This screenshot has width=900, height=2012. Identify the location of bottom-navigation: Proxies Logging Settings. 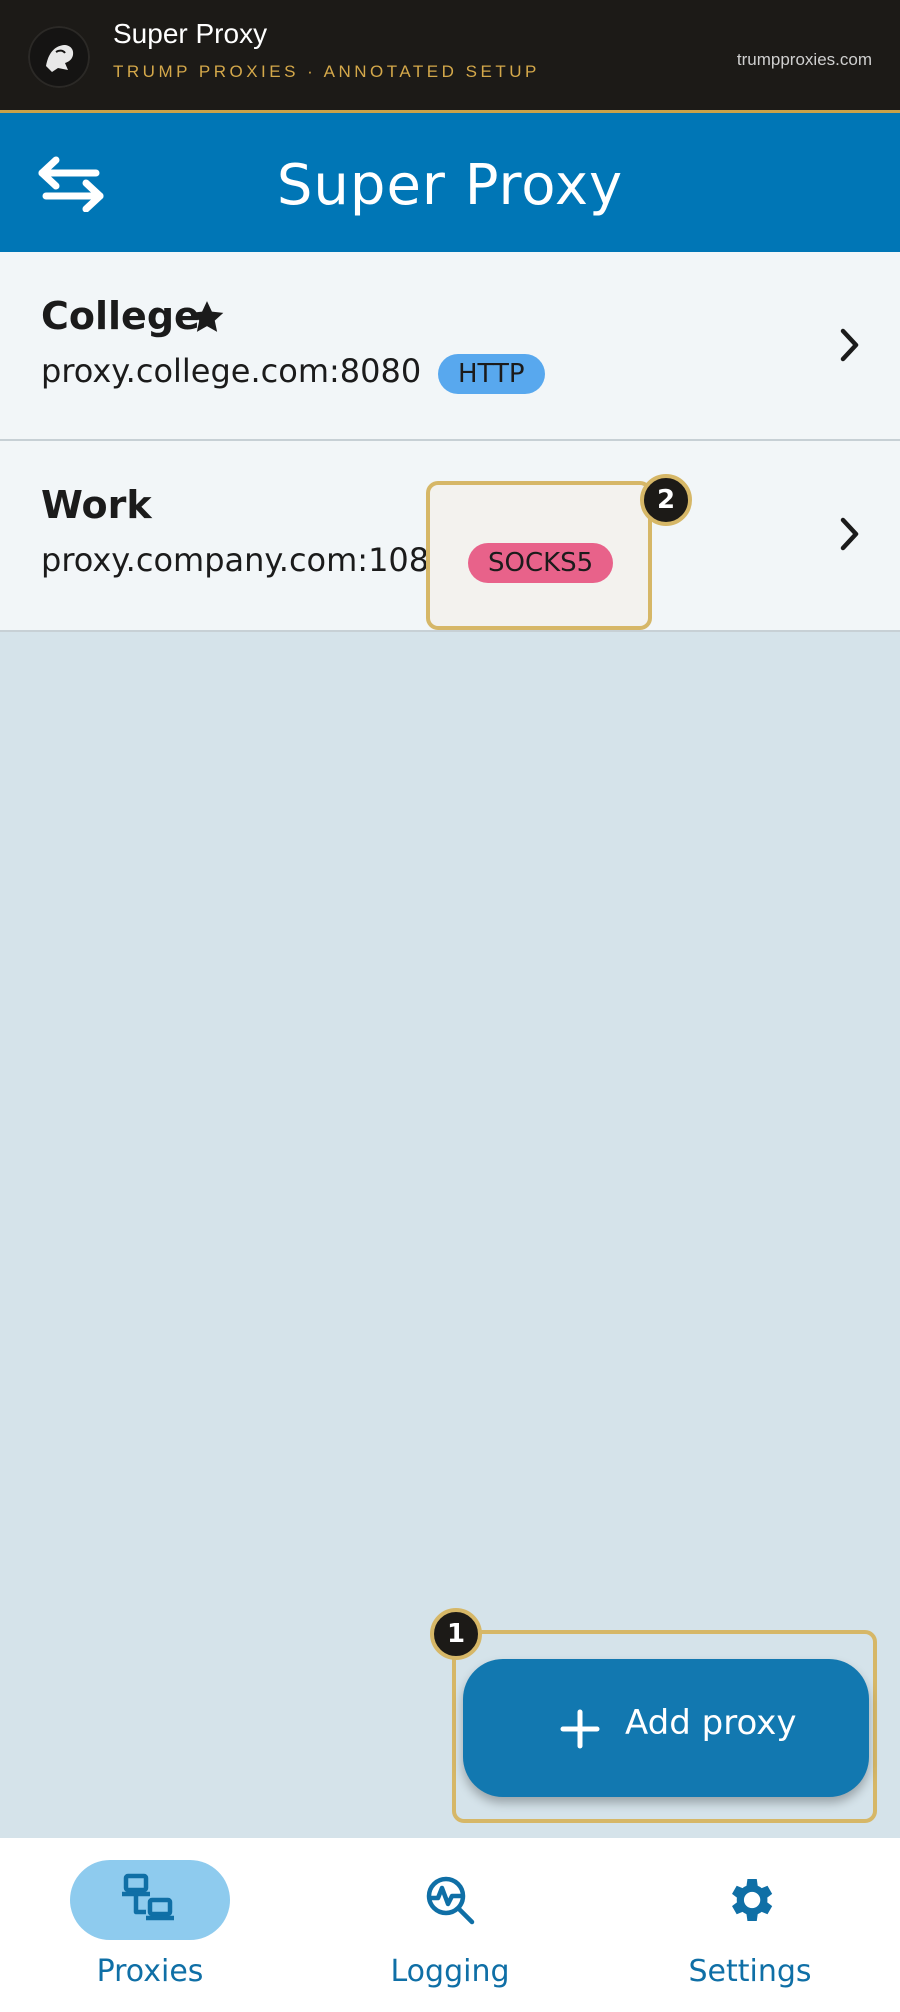
(450, 1925).